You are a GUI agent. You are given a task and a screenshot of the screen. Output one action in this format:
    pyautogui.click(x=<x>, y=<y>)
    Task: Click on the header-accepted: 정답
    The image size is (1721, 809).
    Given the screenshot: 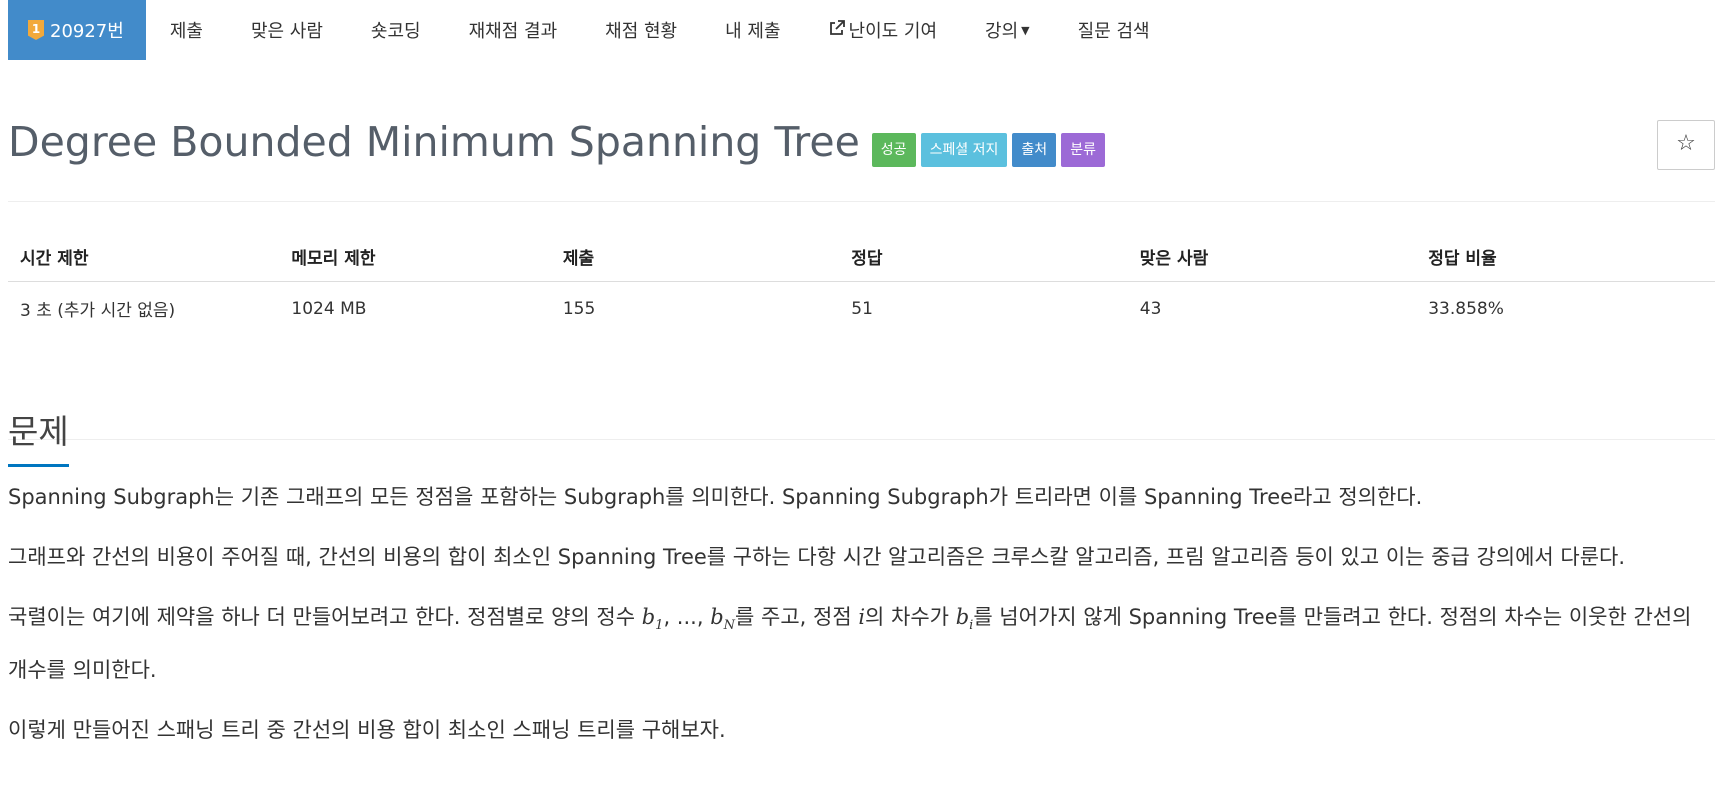 What is the action you would take?
    pyautogui.click(x=983, y=259)
    